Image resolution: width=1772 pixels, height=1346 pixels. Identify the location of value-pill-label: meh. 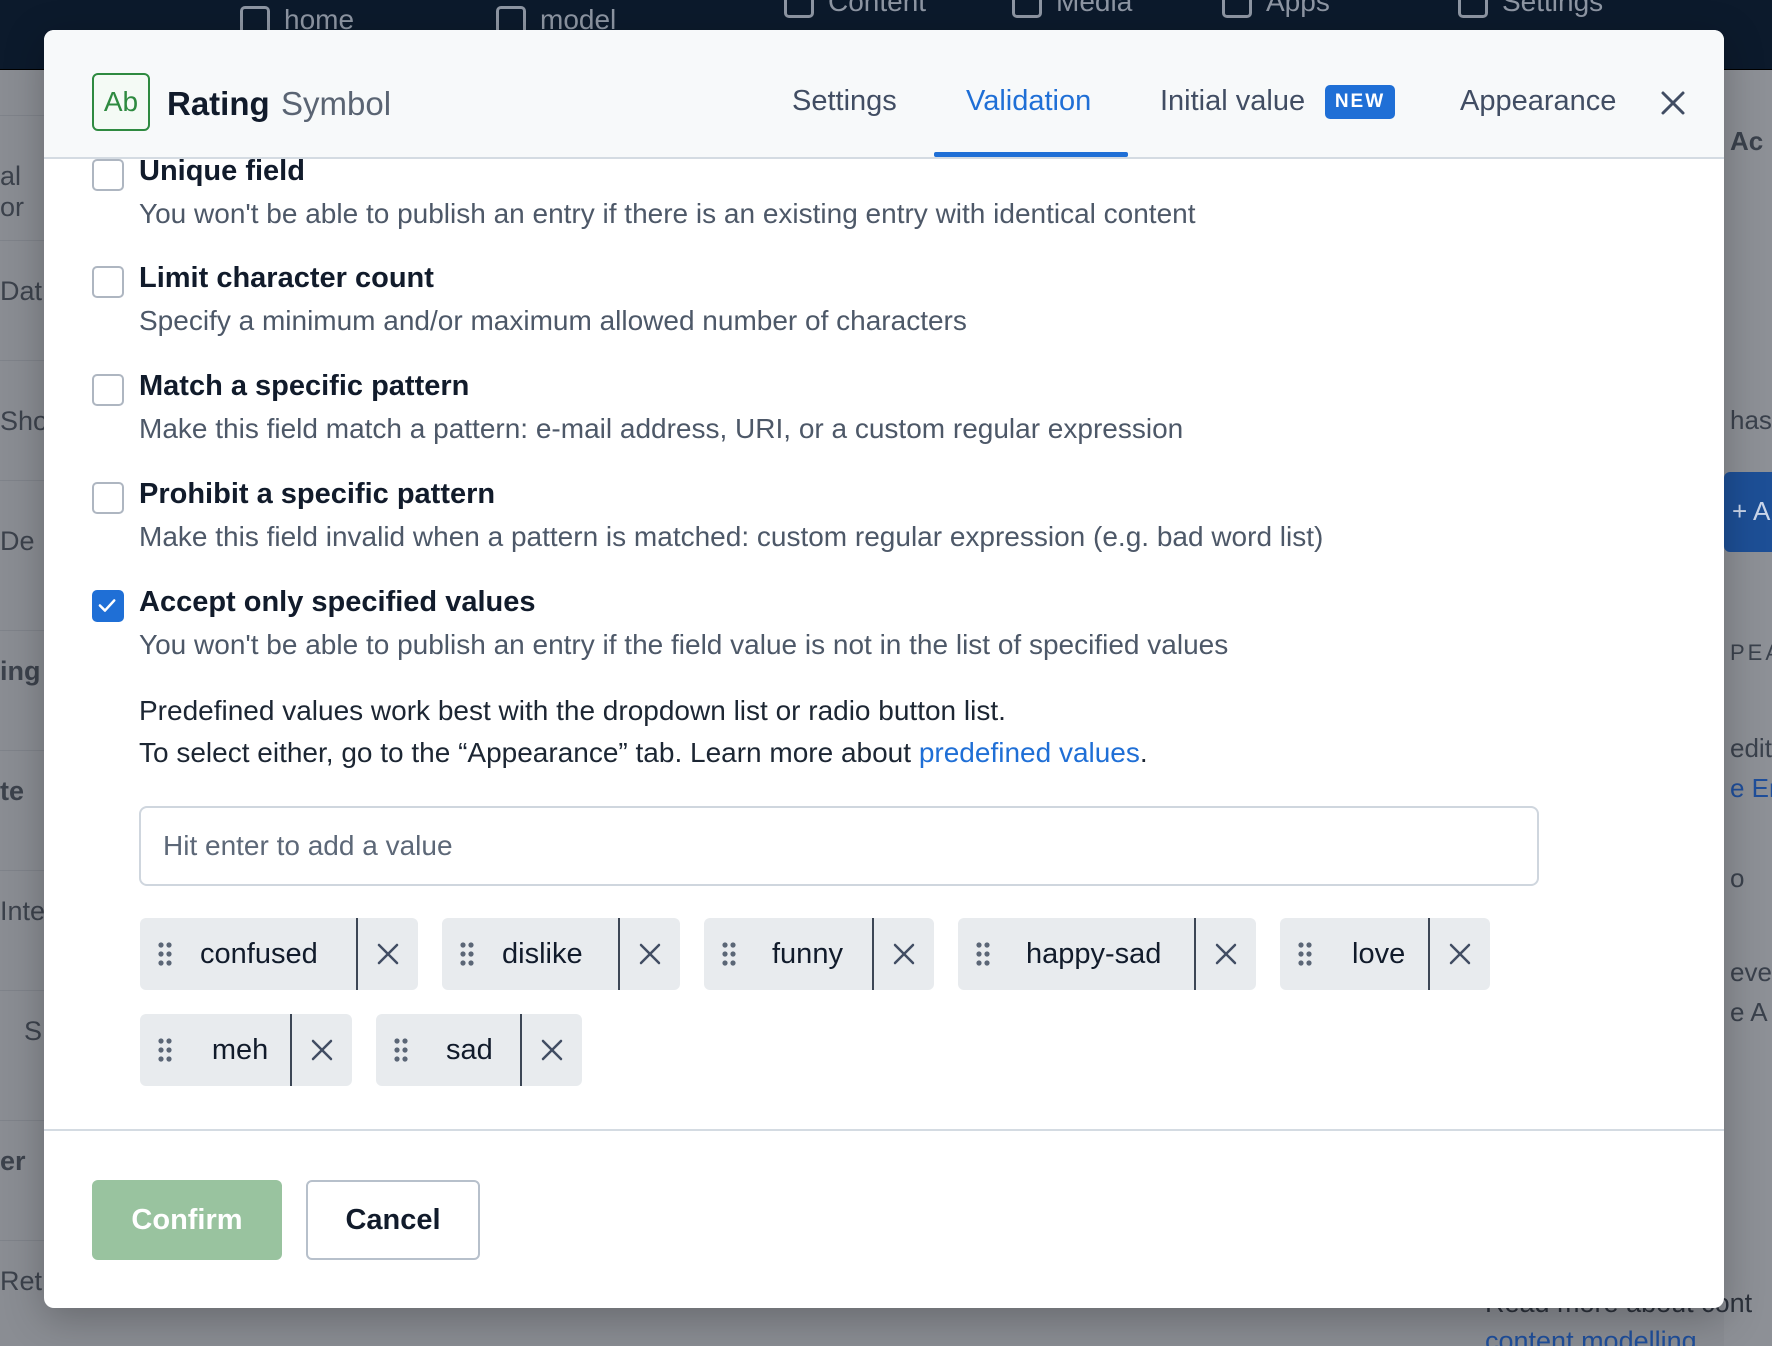
(240, 1049).